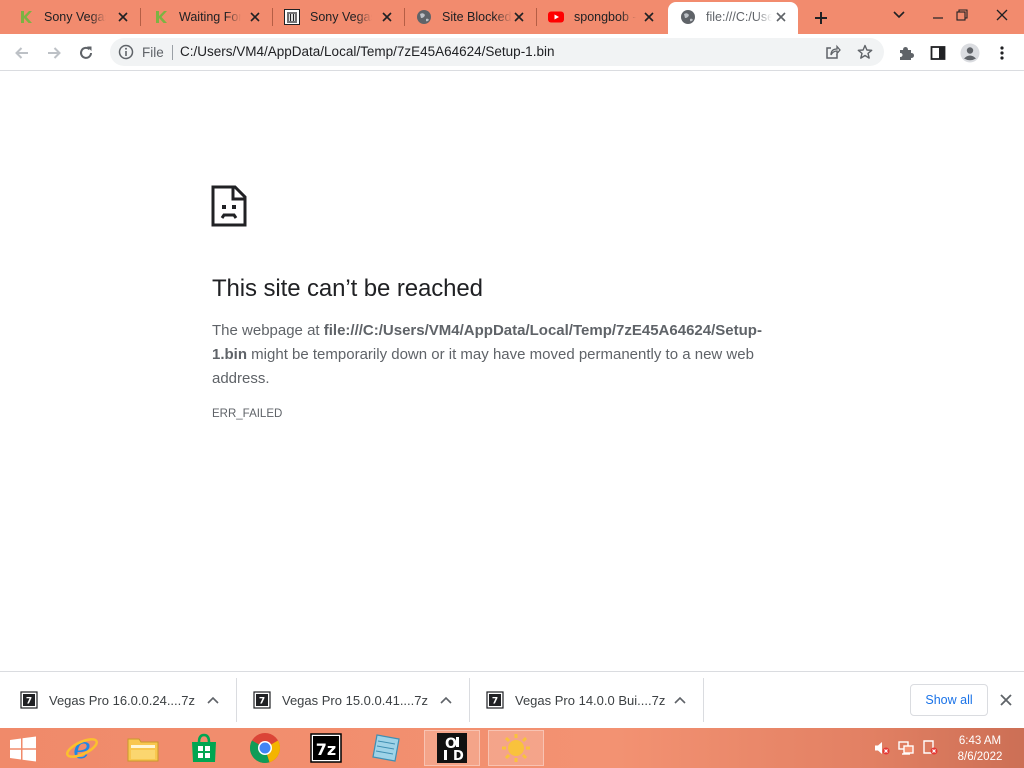  I want to click on download-filename: Vegas Pro 16.0.0.24....7z, so click(122, 700).